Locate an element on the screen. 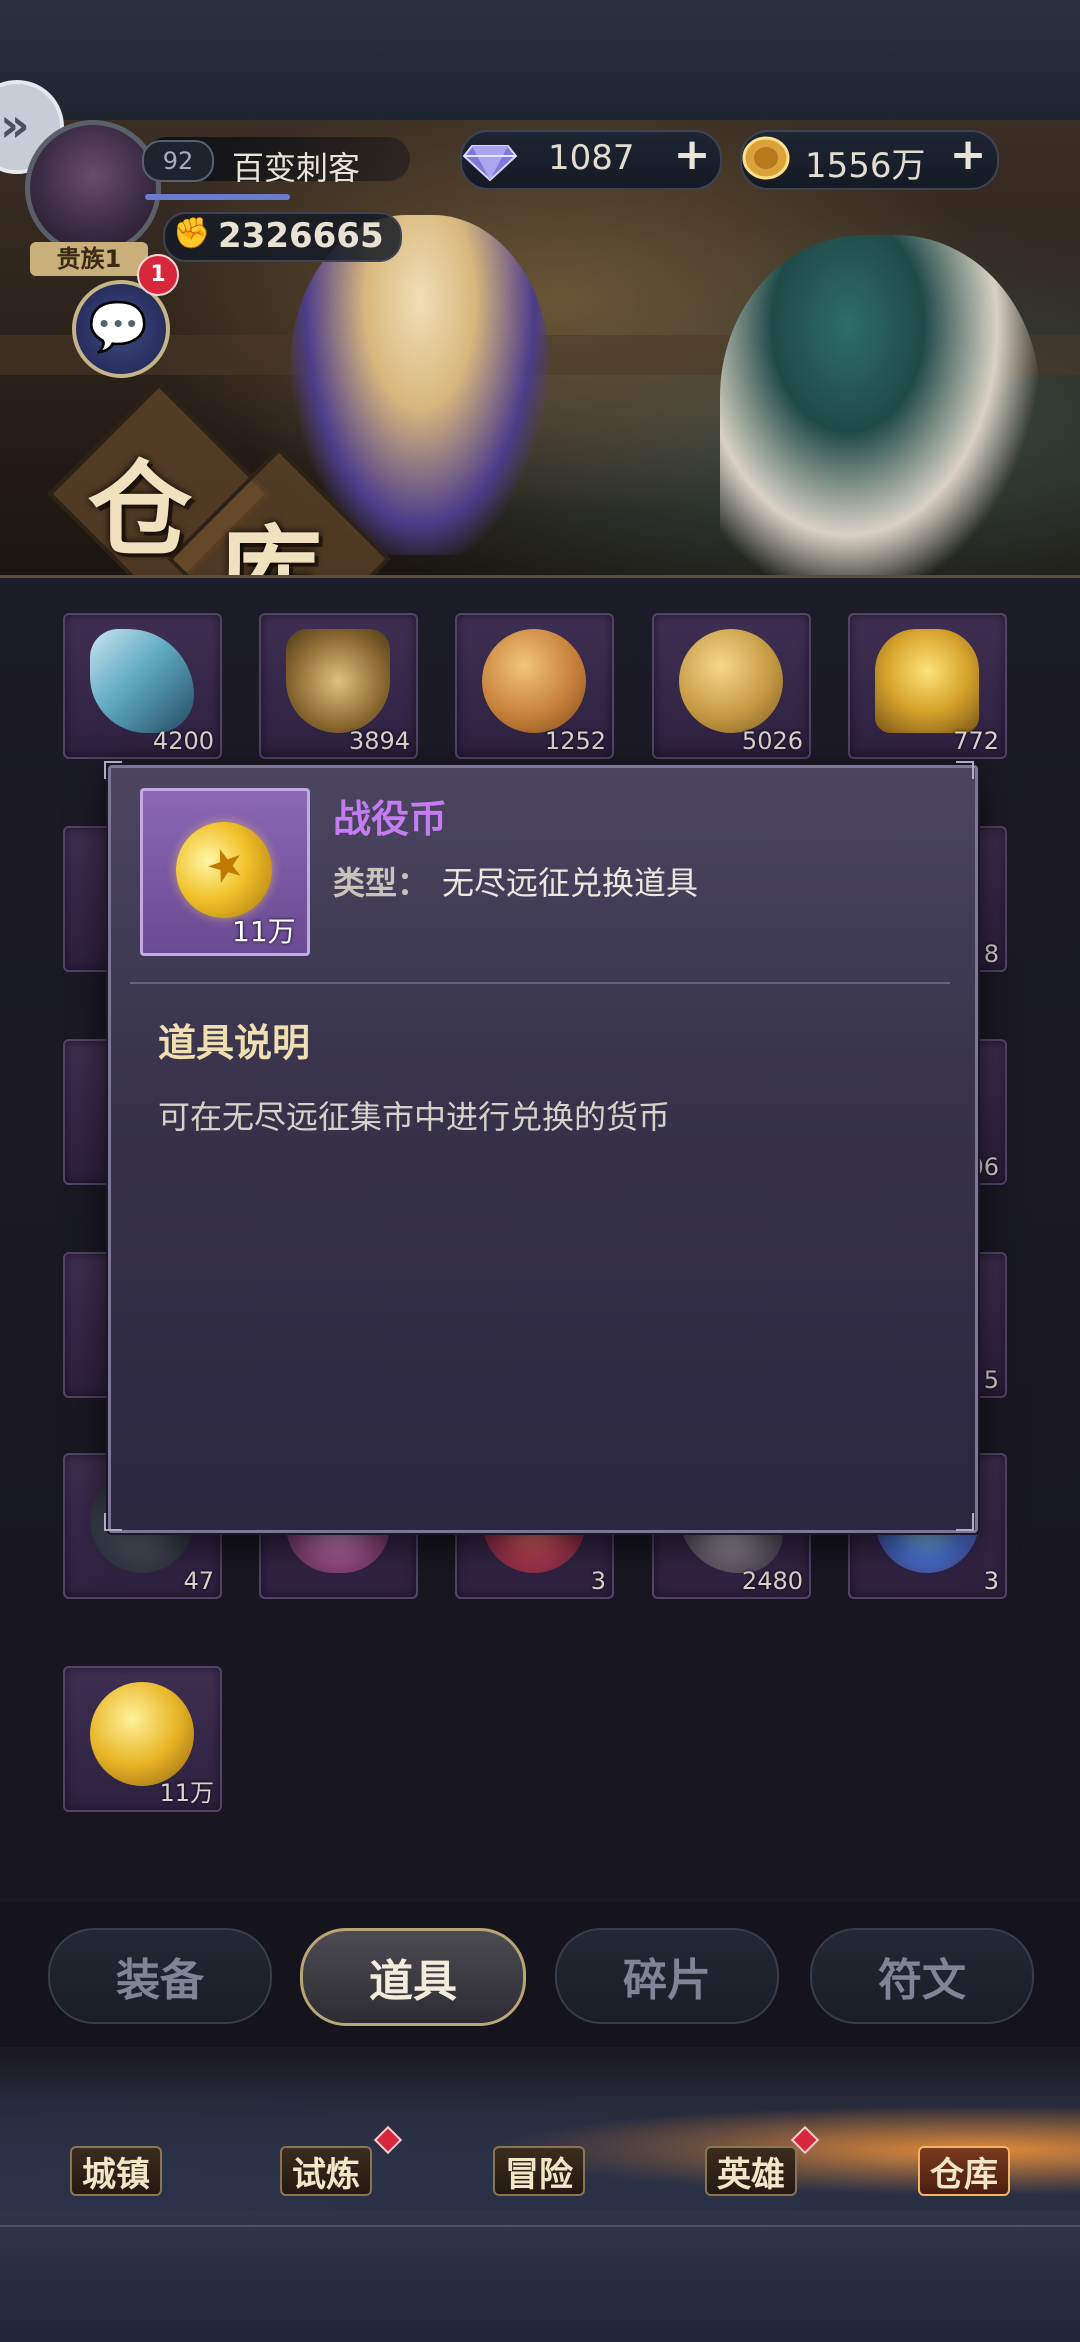  item-type-value: 无尽远征兑换道具 is located at coordinates (570, 883).